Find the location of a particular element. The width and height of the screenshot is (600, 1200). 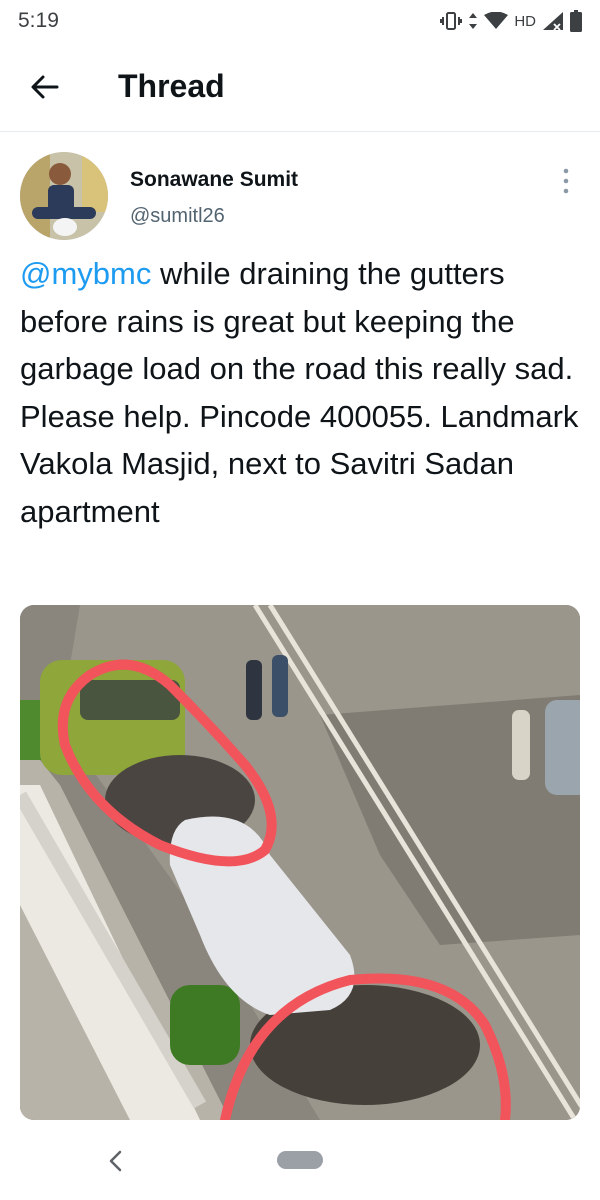

status-icons: HD is located at coordinates (511, 21).